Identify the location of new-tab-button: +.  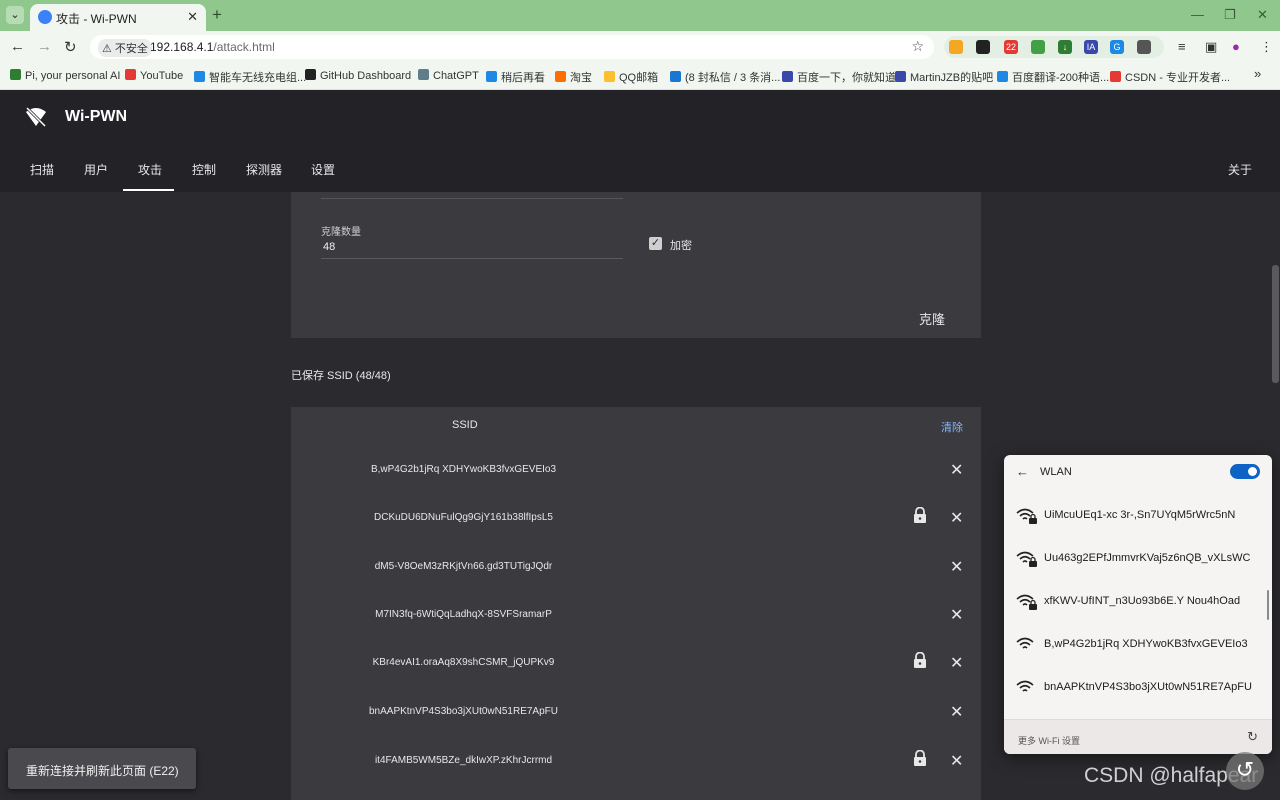
(217, 15).